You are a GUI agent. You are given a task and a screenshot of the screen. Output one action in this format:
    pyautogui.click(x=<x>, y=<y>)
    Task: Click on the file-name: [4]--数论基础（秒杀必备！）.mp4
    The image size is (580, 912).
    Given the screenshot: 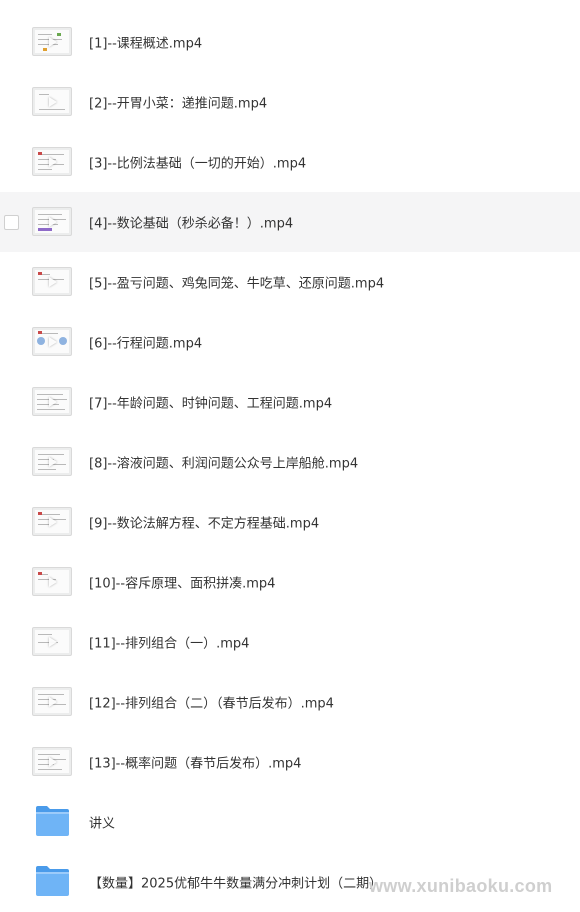 What is the action you would take?
    pyautogui.click(x=191, y=222)
    